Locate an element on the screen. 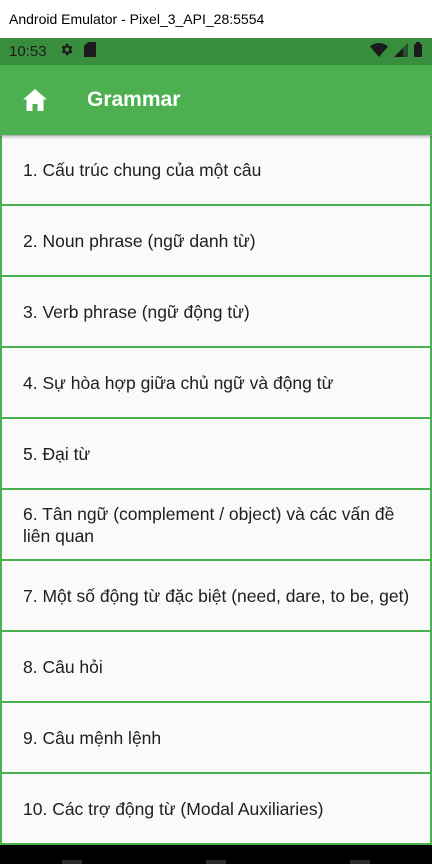  home-icon is located at coordinates (35, 100).